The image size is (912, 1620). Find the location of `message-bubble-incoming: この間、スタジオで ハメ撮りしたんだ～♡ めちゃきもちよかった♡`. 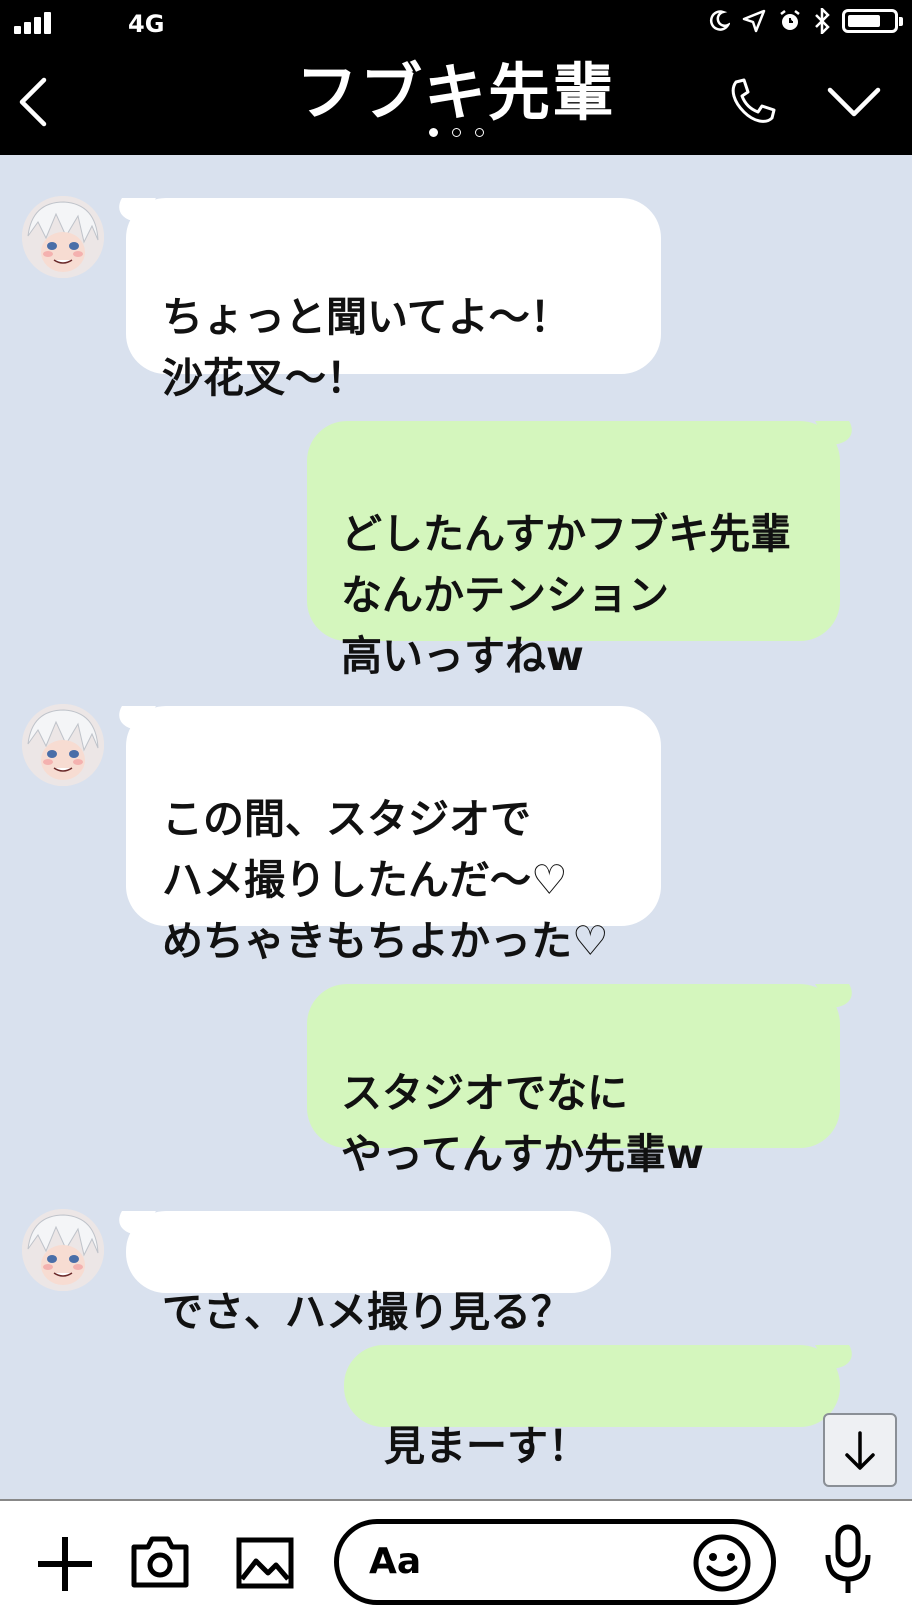

message-bubble-incoming: この間、スタジオで ハメ撮りしたんだ～♡ めちゃきもちよかった♡ is located at coordinates (393, 835).